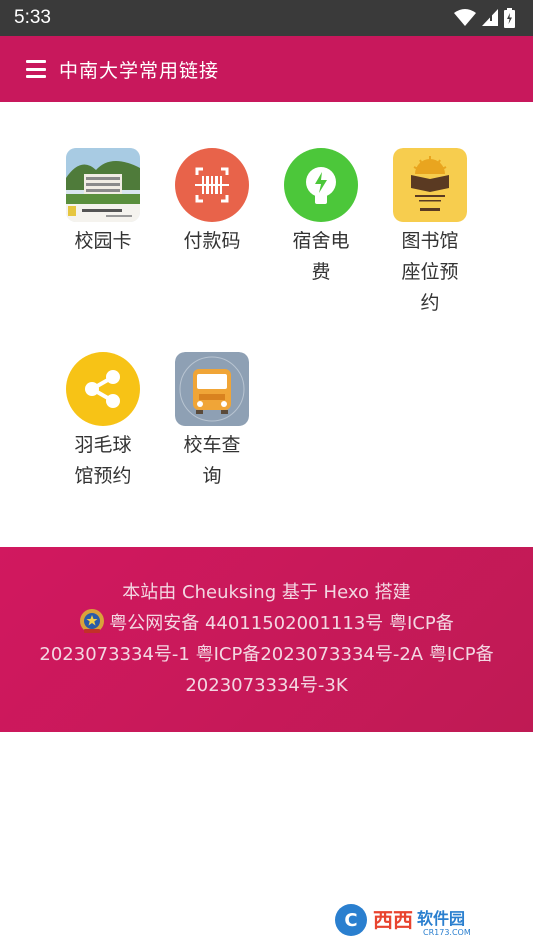 The width and height of the screenshot is (533, 948). Describe the element at coordinates (430, 272) in the screenshot. I see `tile-label: 图书馆座位预约` at that location.